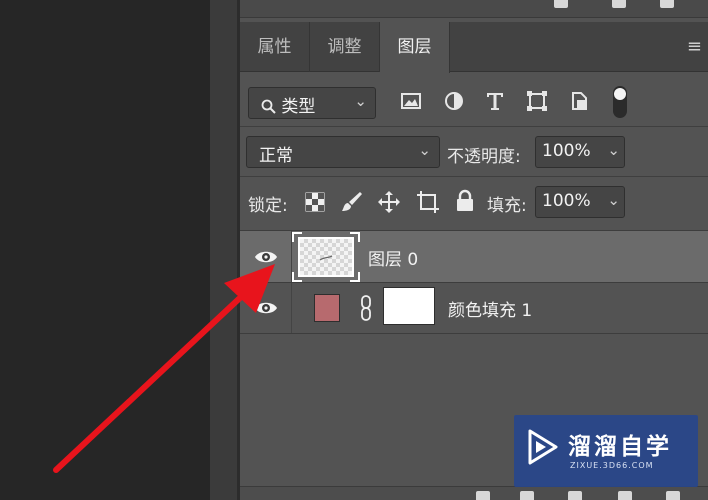 Image resolution: width=708 pixels, height=500 pixels. I want to click on lock-row: 锁定: 填充: 100% ⌄, so click(474, 202).